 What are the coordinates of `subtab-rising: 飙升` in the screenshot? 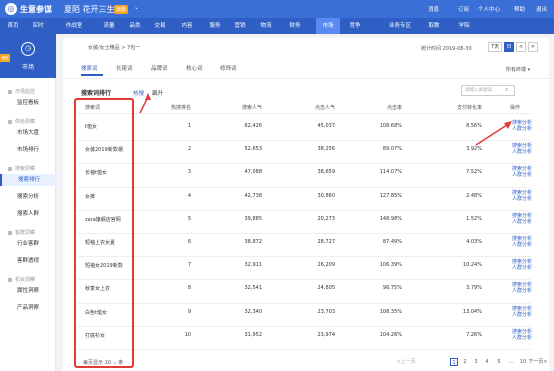 It's located at (157, 93).